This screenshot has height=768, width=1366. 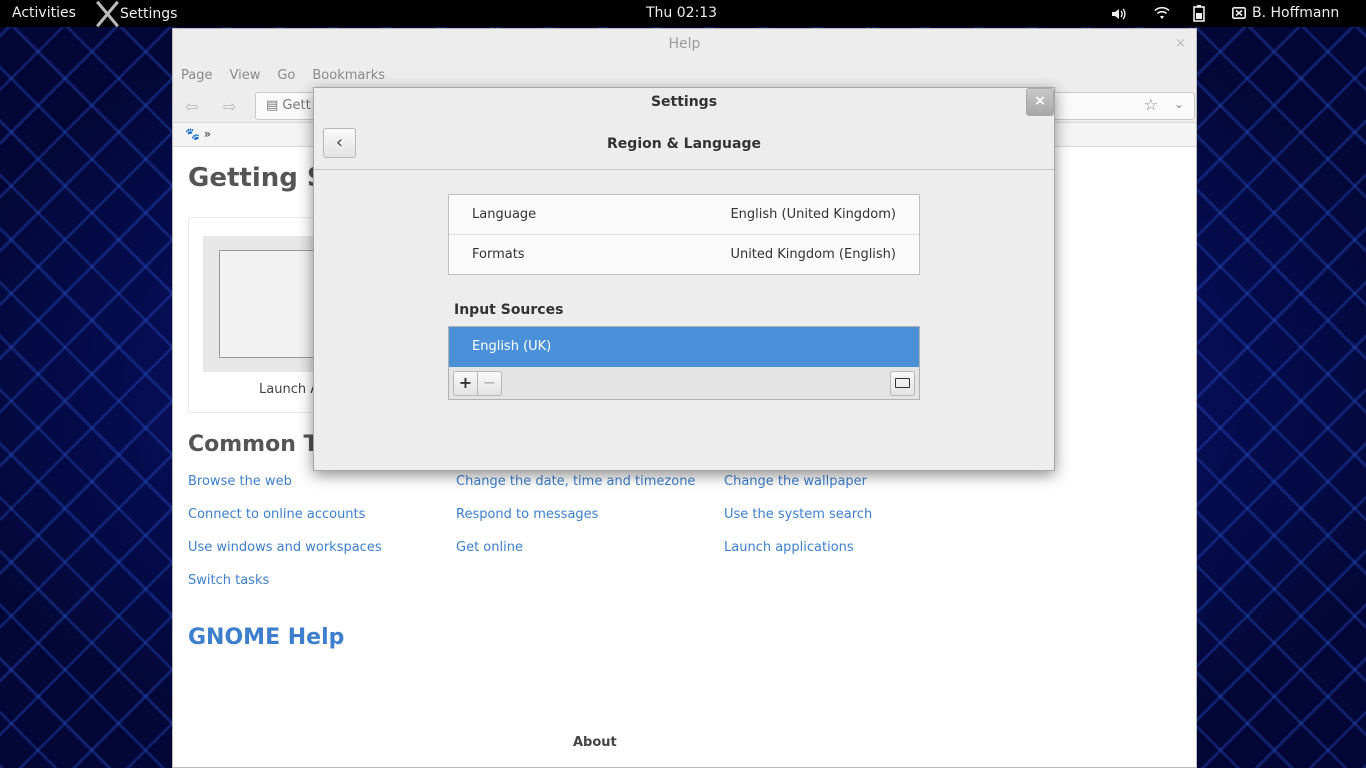 I want to click on task-link: Use windows and workspaces, so click(x=285, y=547).